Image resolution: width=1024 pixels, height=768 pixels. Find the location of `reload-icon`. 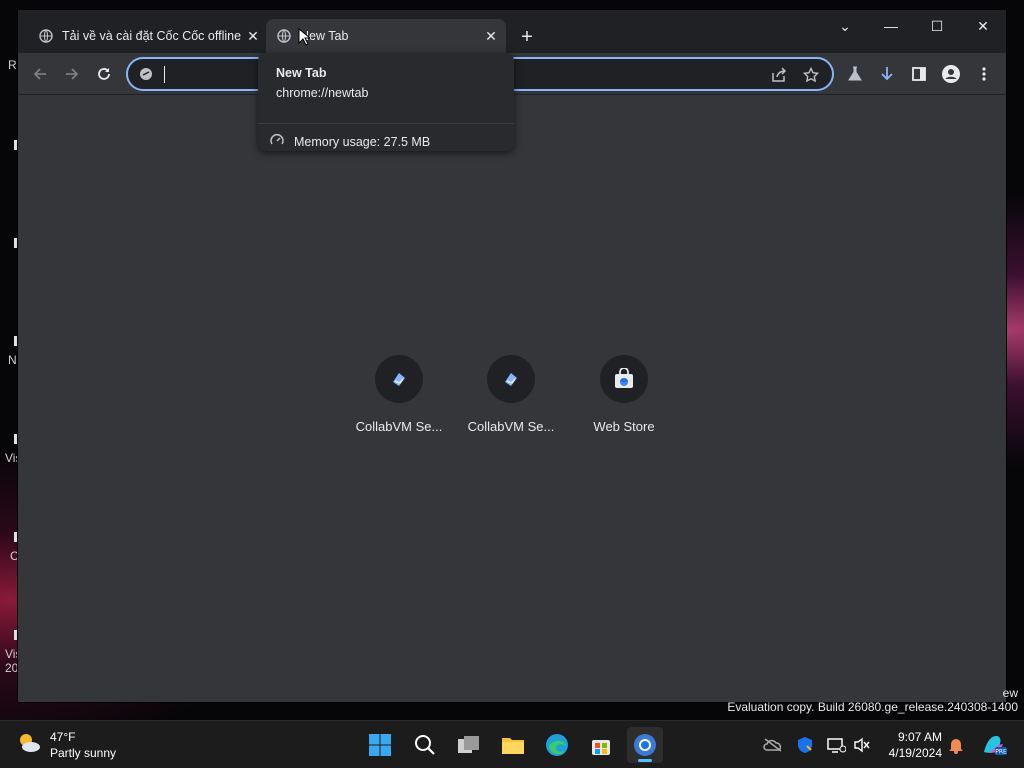

reload-icon is located at coordinates (104, 74).